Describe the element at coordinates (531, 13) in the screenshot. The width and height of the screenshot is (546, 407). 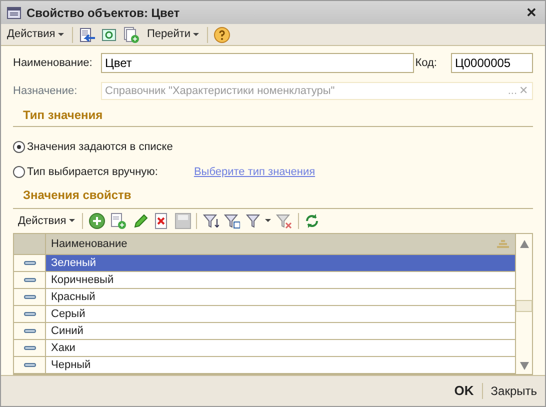
I see `close-button: ✕` at that location.